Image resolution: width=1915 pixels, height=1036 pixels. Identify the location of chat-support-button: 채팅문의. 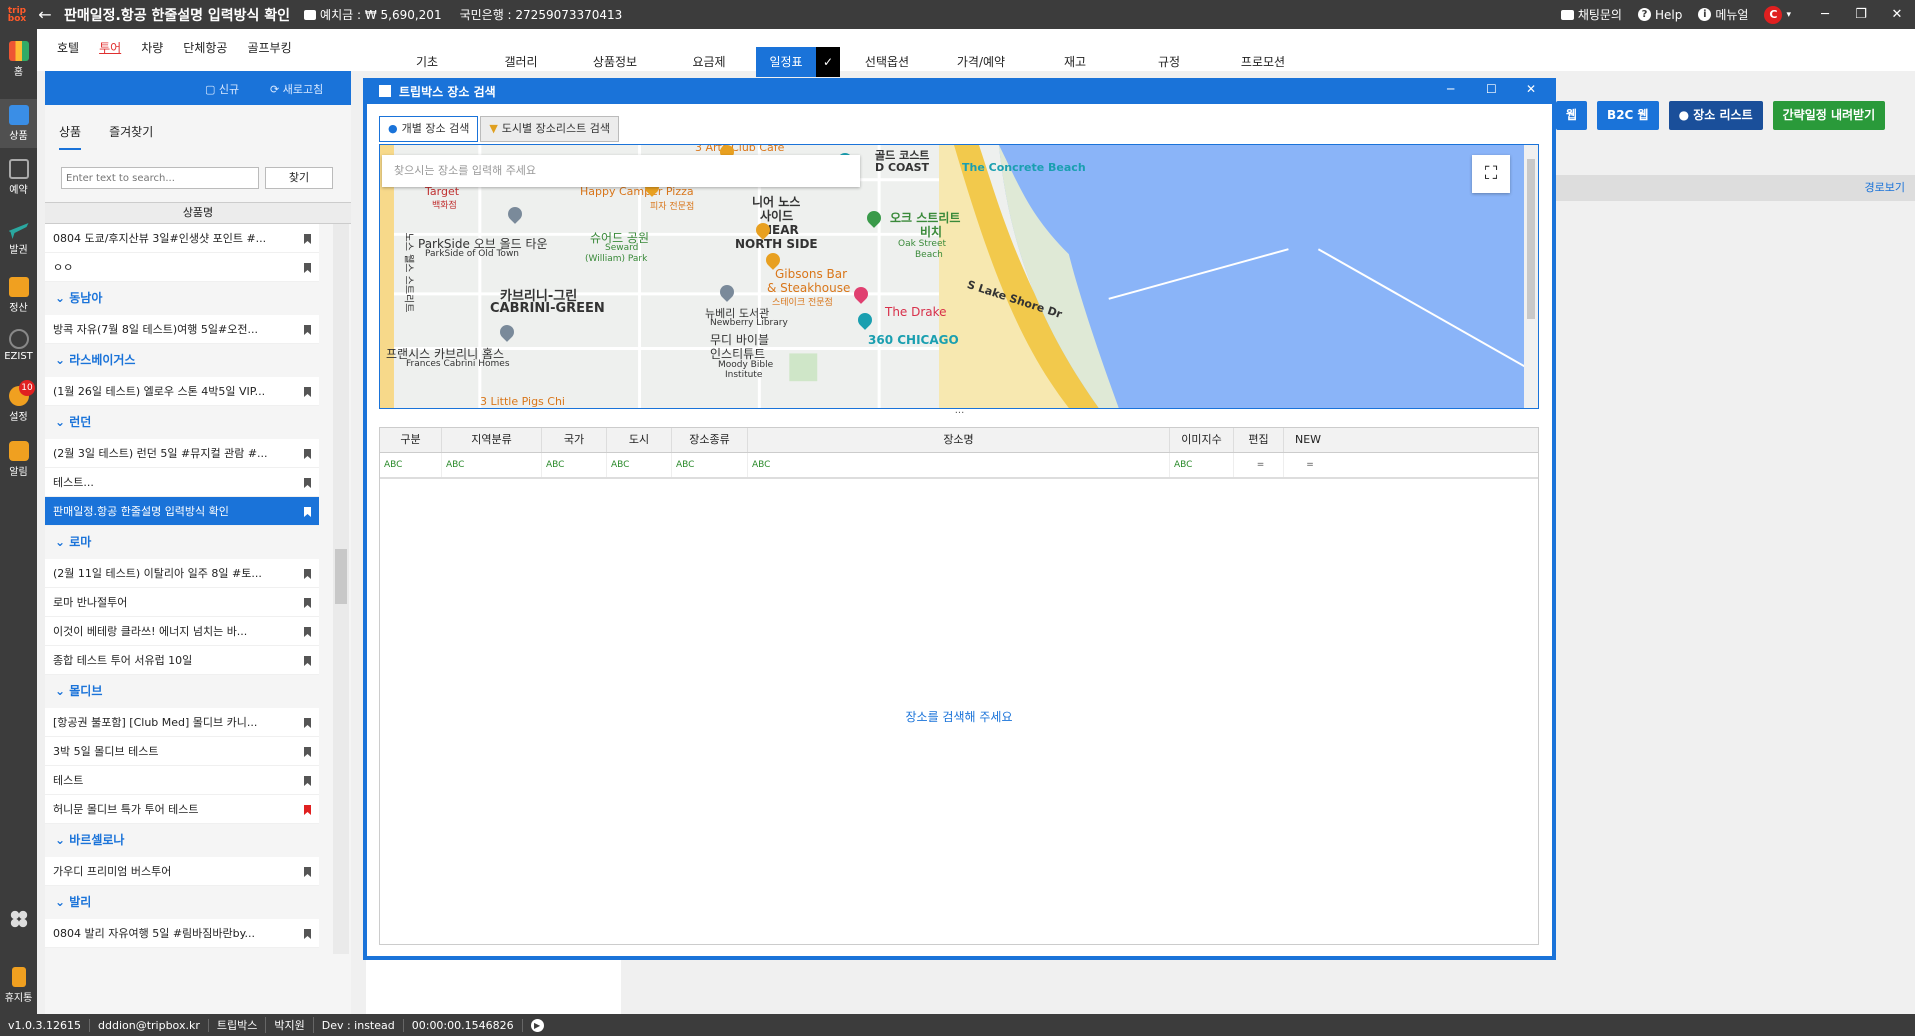
(1591, 14).